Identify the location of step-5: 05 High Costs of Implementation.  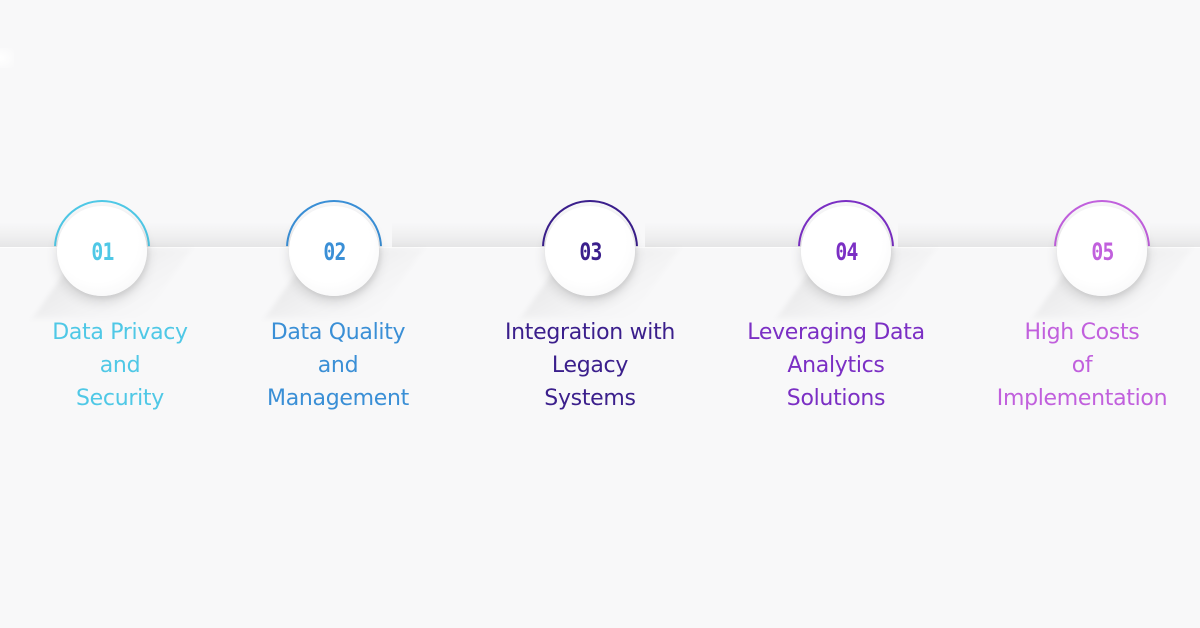
(1091, 316).